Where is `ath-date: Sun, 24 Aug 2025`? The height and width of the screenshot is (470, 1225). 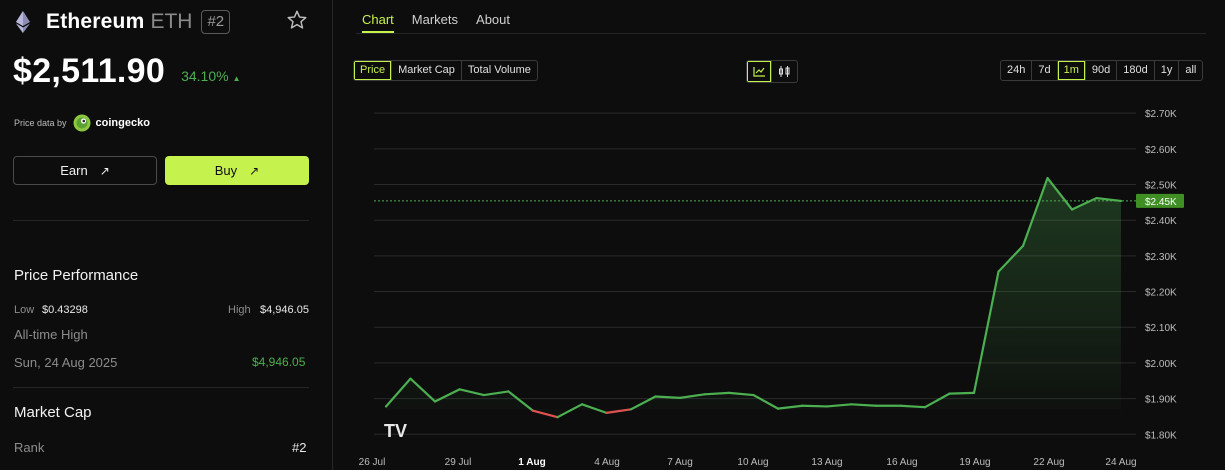
ath-date: Sun, 24 Aug 2025 is located at coordinates (66, 362).